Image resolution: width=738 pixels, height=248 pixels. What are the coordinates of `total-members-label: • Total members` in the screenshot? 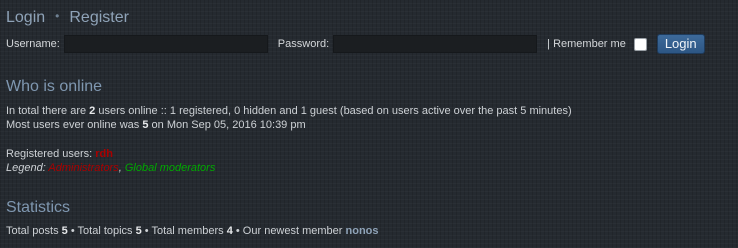 It's located at (184, 231).